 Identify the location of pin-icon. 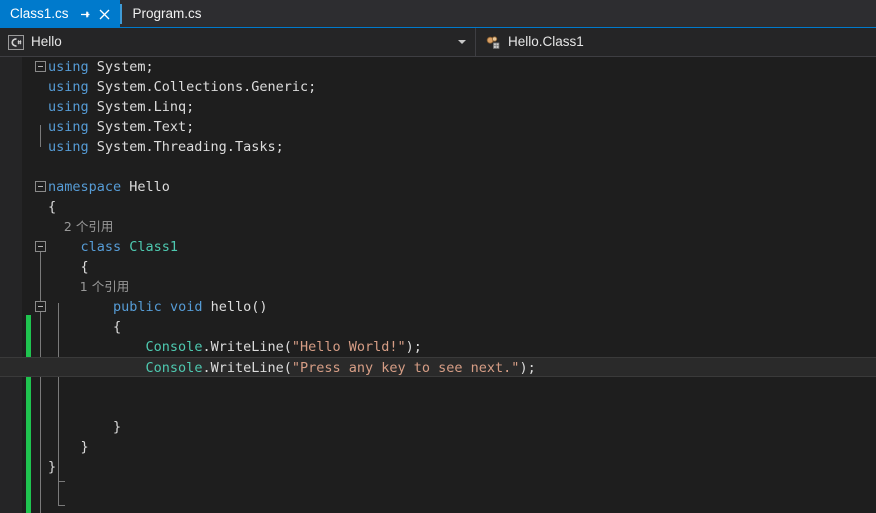
(84, 14).